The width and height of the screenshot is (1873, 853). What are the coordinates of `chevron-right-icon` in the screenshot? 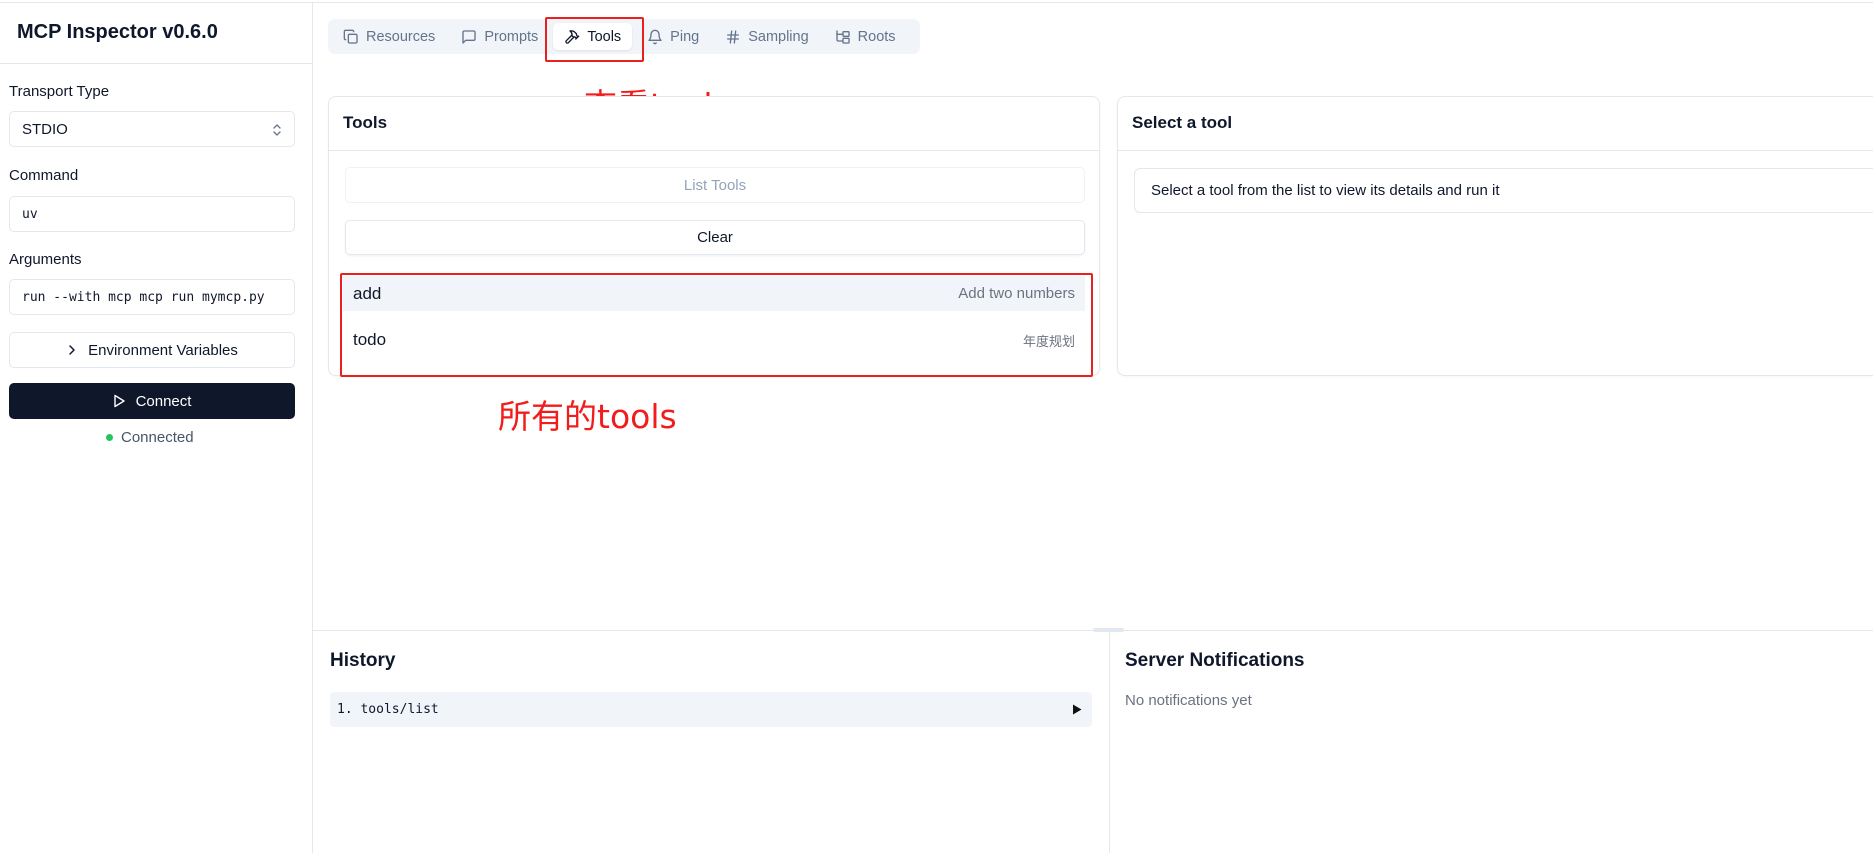 It's located at (72, 350).